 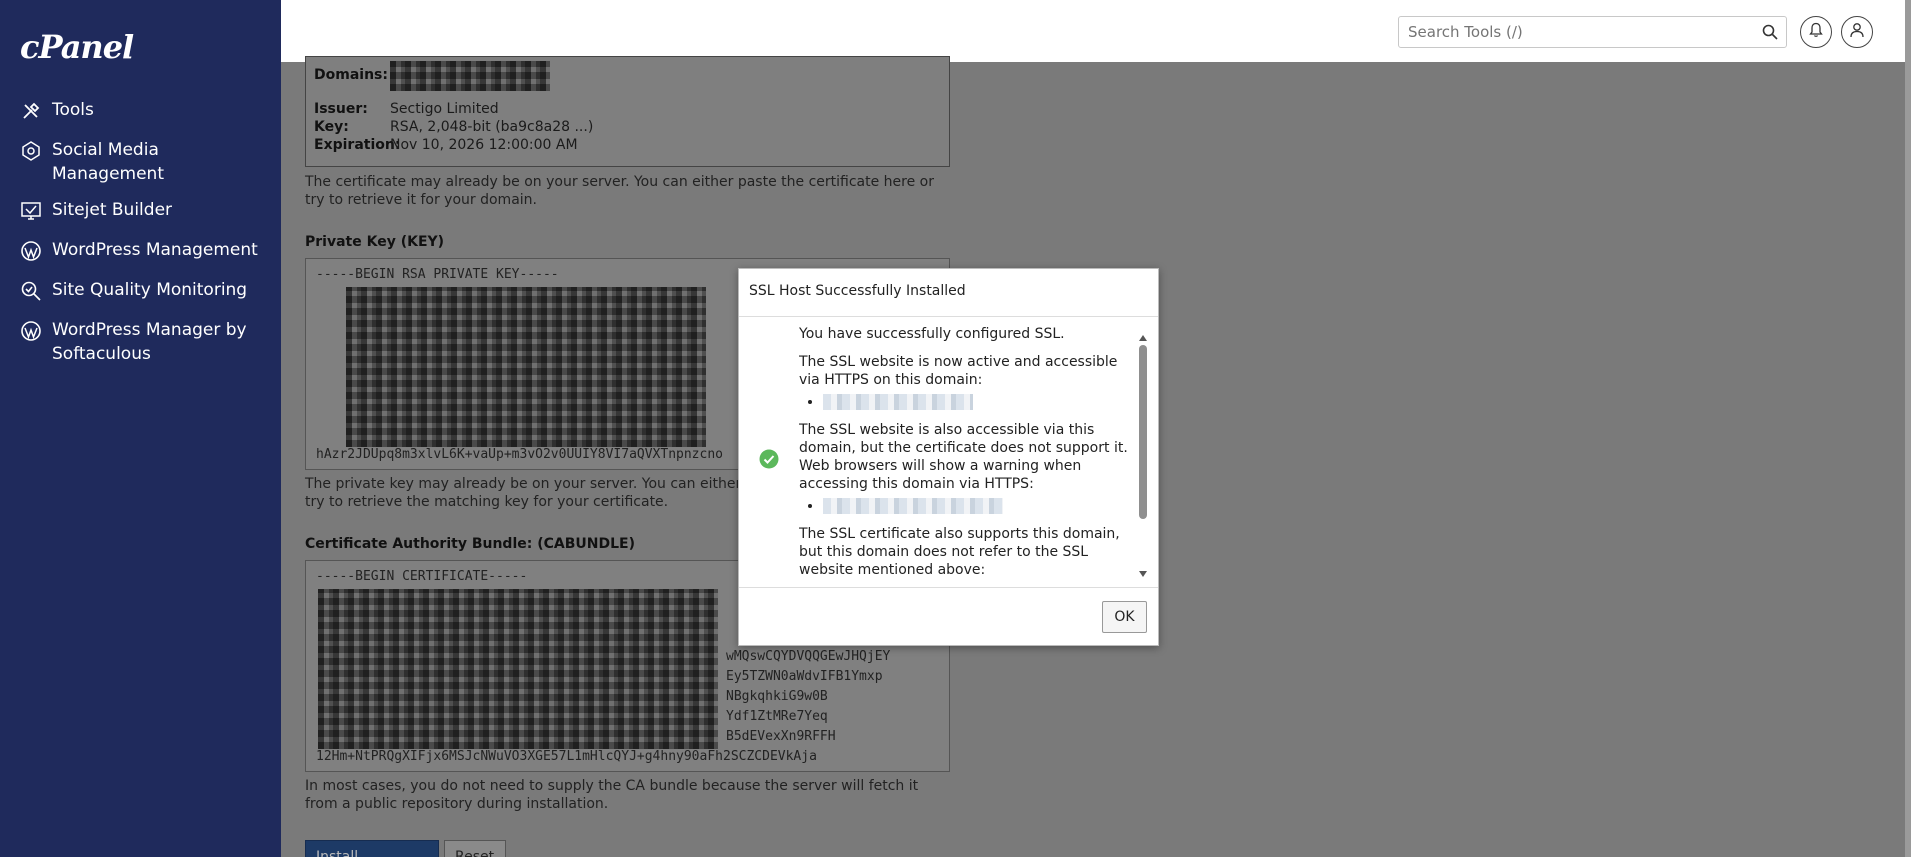 I want to click on bell-icon, so click(x=1816, y=32).